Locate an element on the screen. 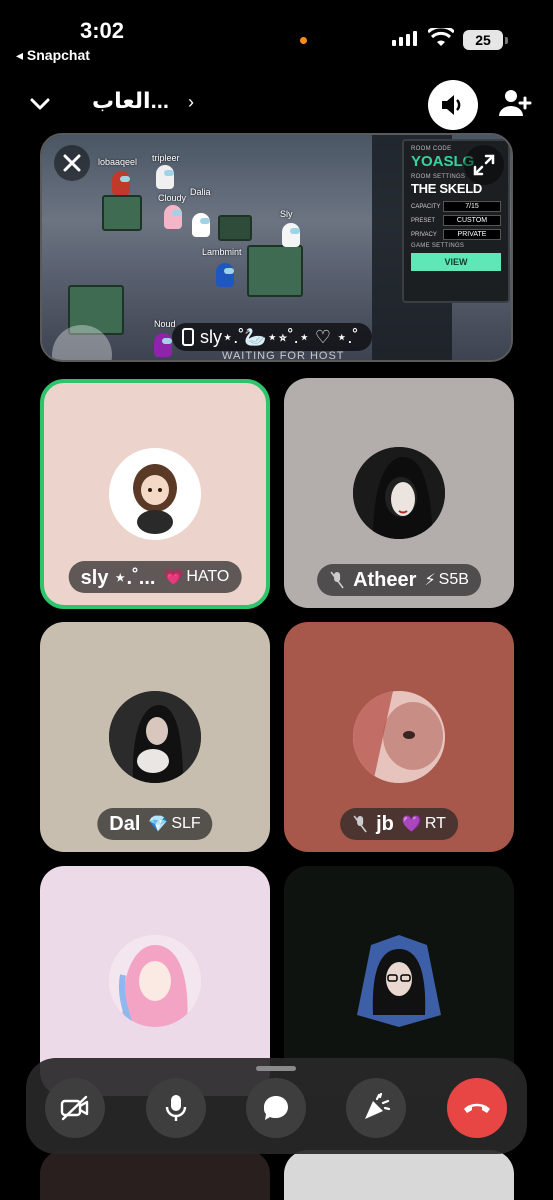 The width and height of the screenshot is (553, 1200). microphone-button is located at coordinates (176, 1108).